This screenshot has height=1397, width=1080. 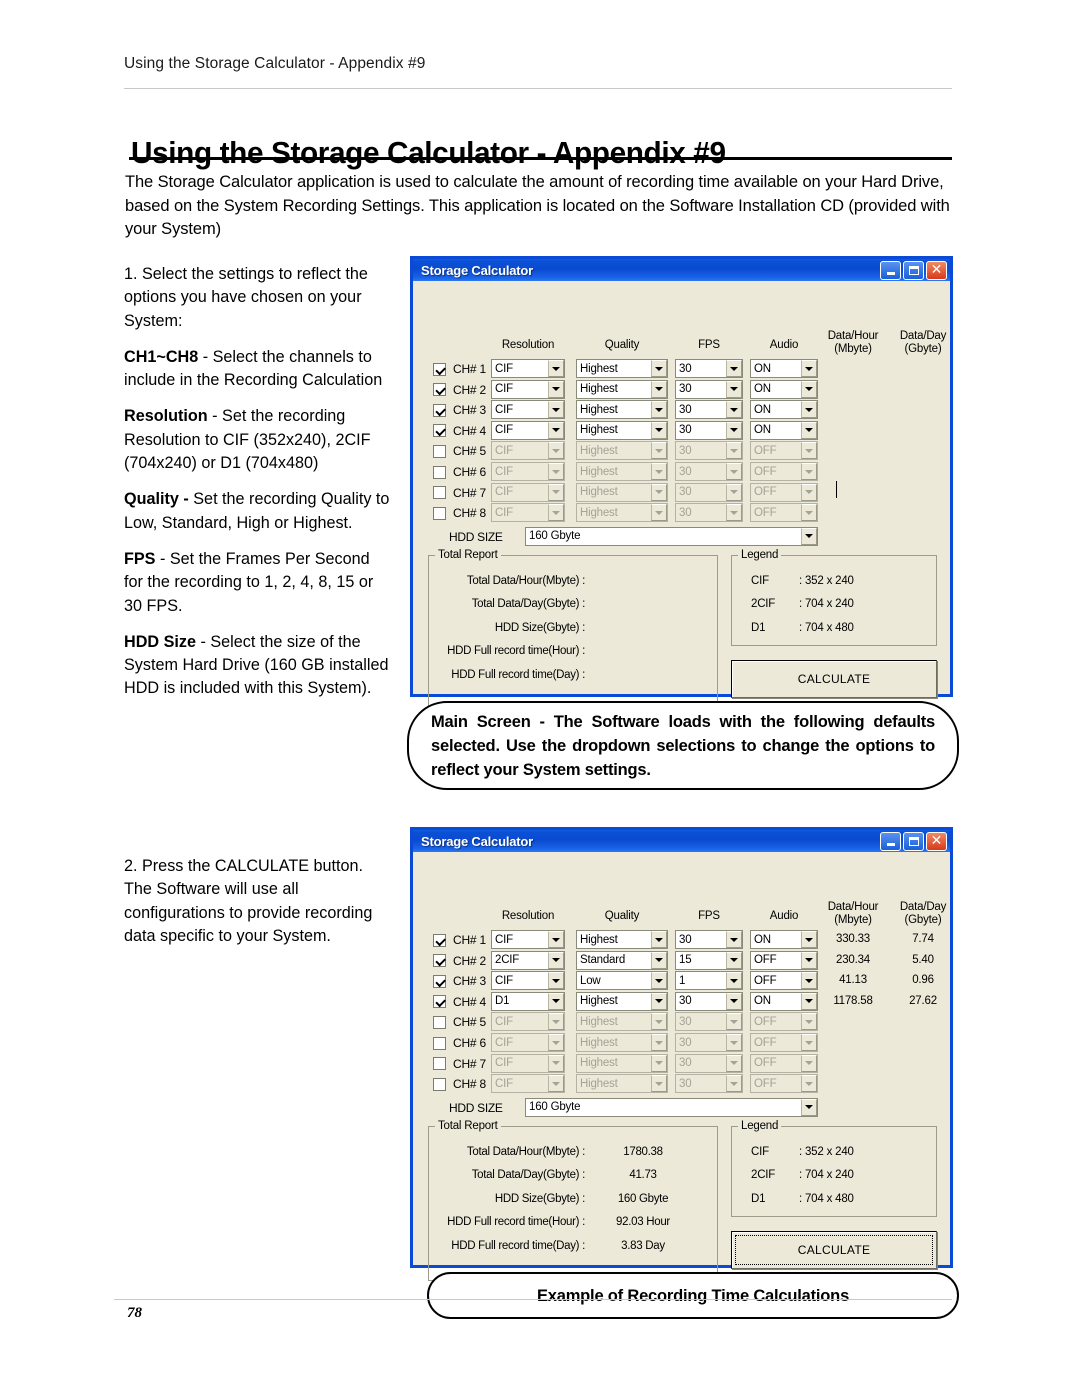 What do you see at coordinates (784, 410) in the screenshot?
I see `audio-dropdown-3: ON` at bounding box center [784, 410].